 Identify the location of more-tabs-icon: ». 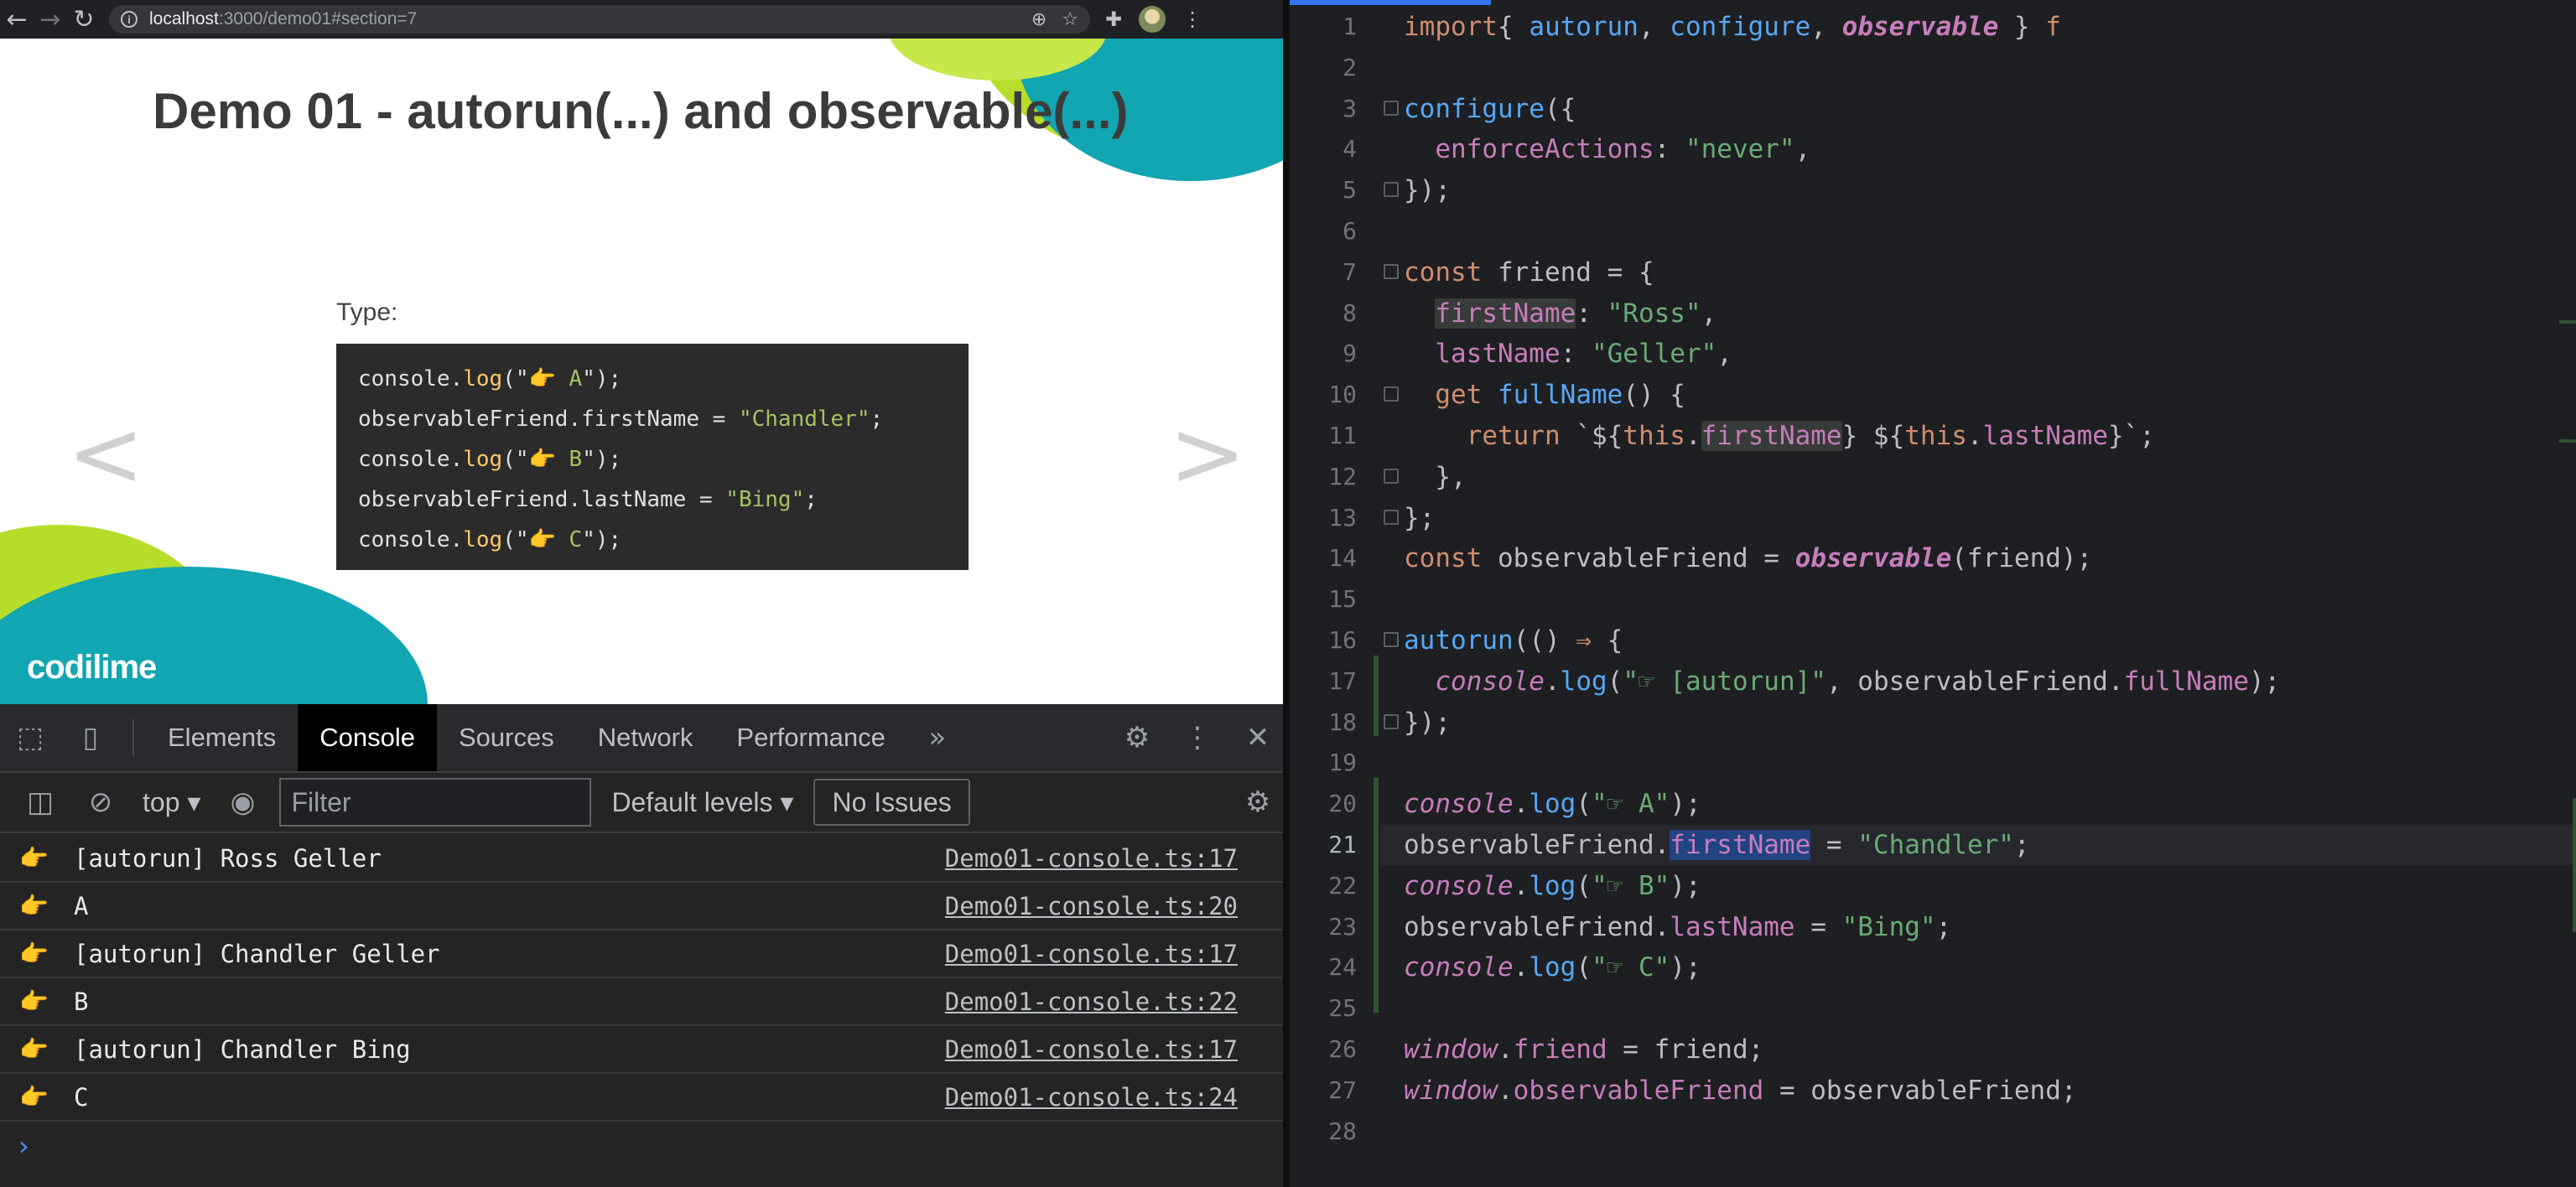
(937, 737).